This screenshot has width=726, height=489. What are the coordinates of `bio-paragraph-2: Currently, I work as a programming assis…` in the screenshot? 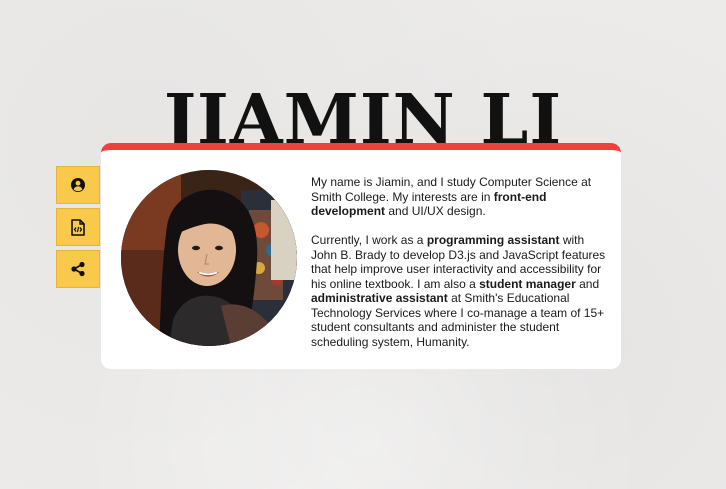 It's located at (458, 291).